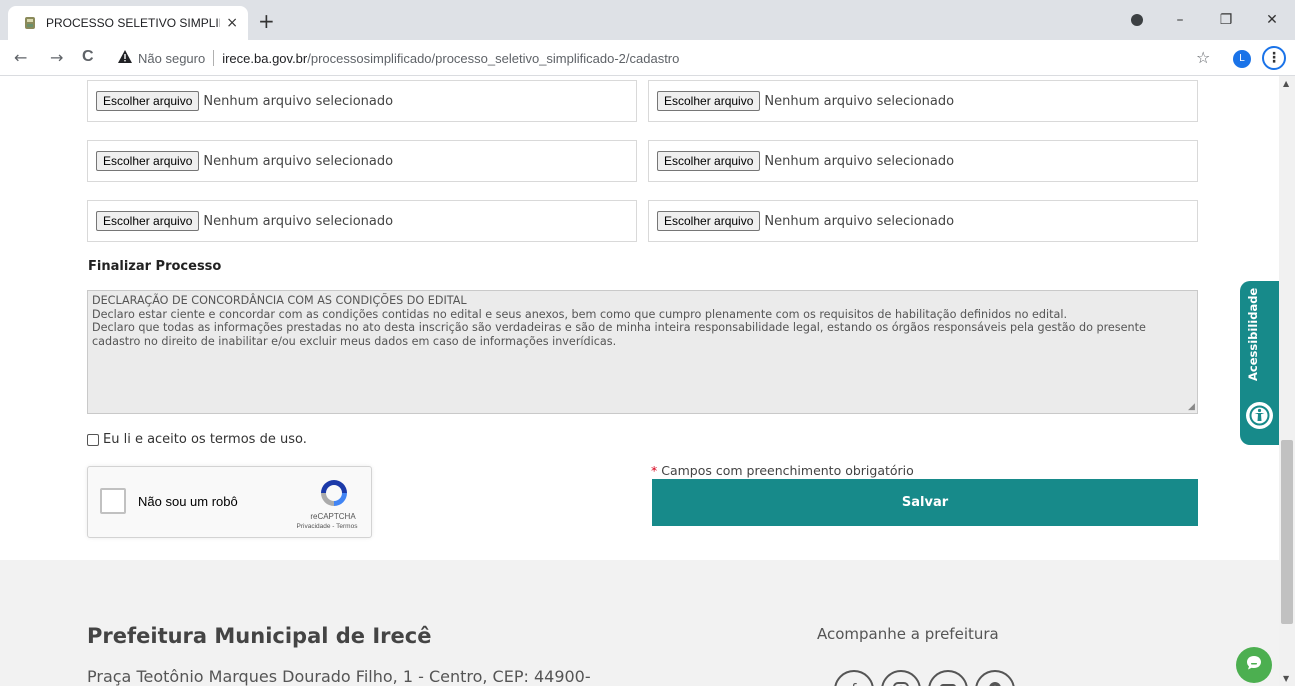 The height and width of the screenshot is (686, 1295). I want to click on warning-icon, so click(125, 58).